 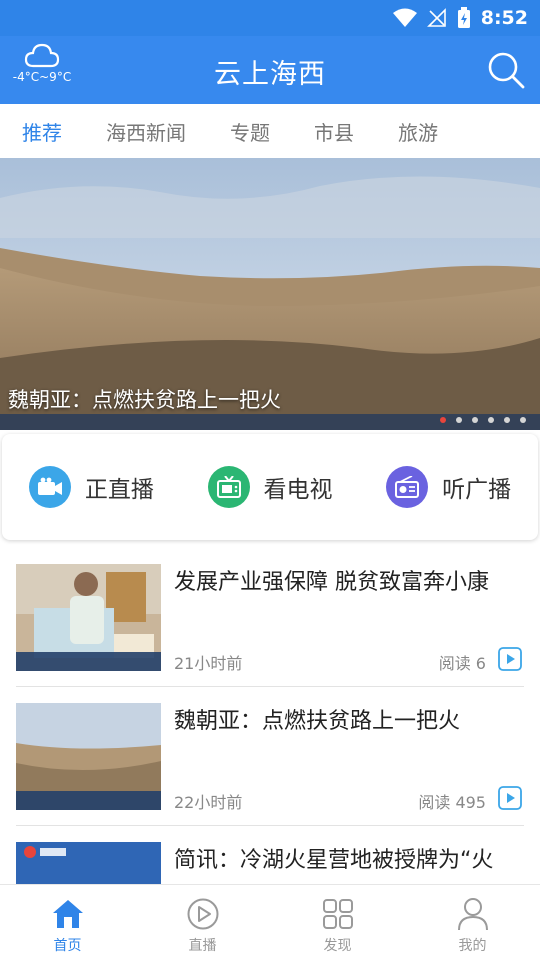 I want to click on camera-icon, so click(x=49, y=487).